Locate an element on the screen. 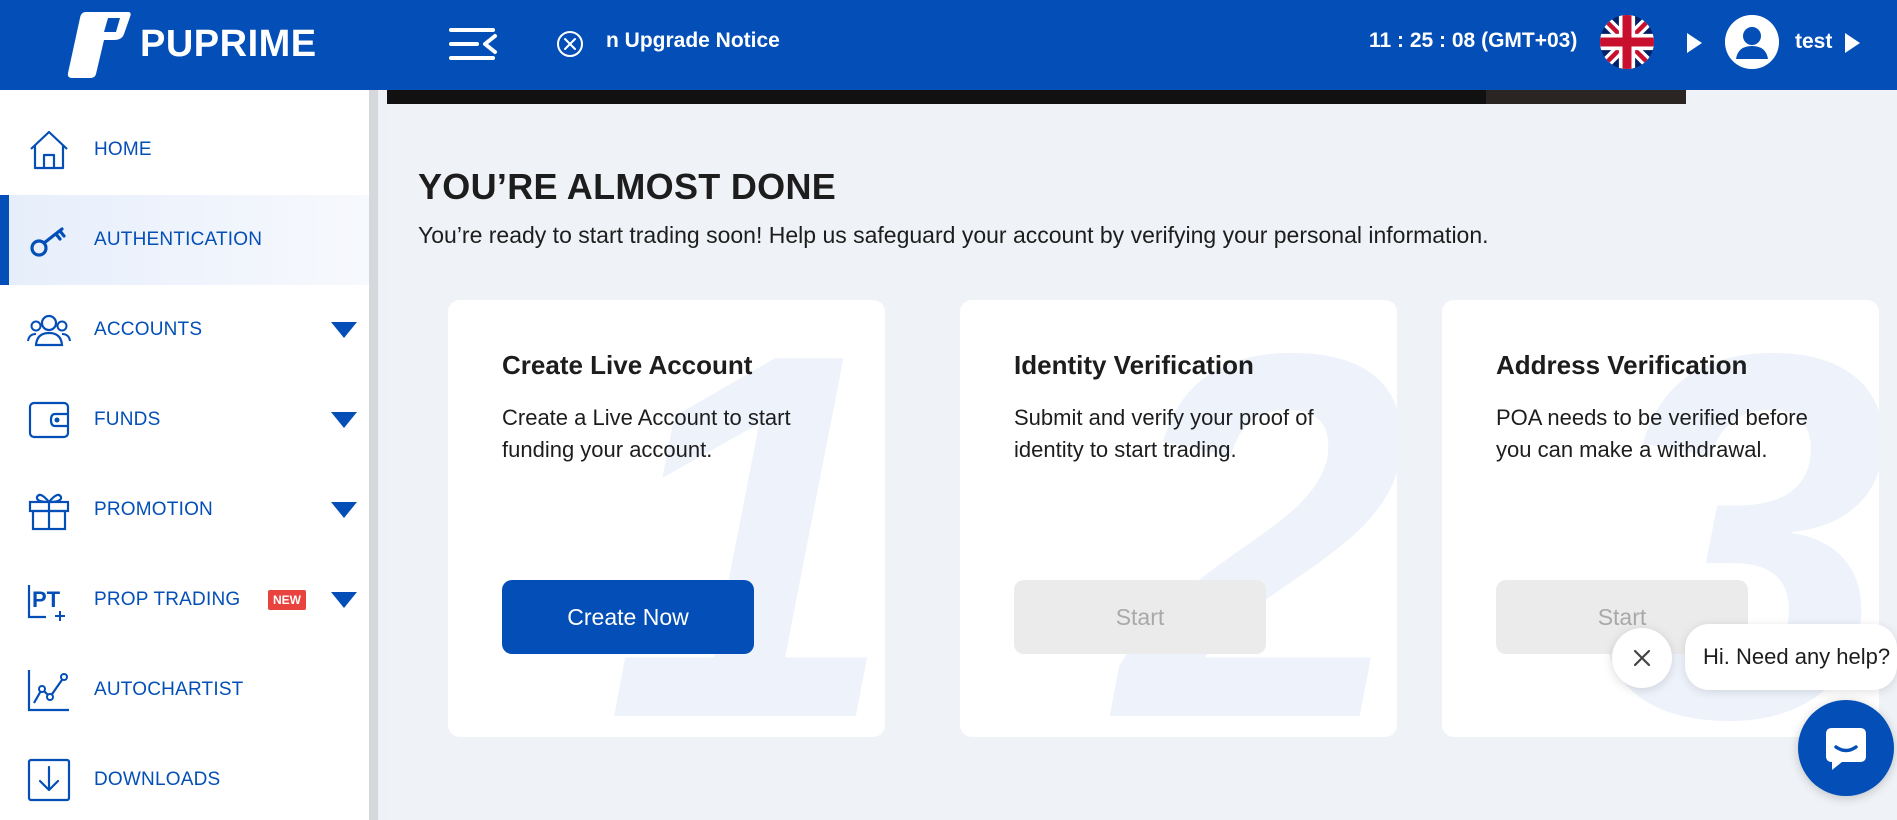  brand-name: PUPRIME is located at coordinates (228, 43).